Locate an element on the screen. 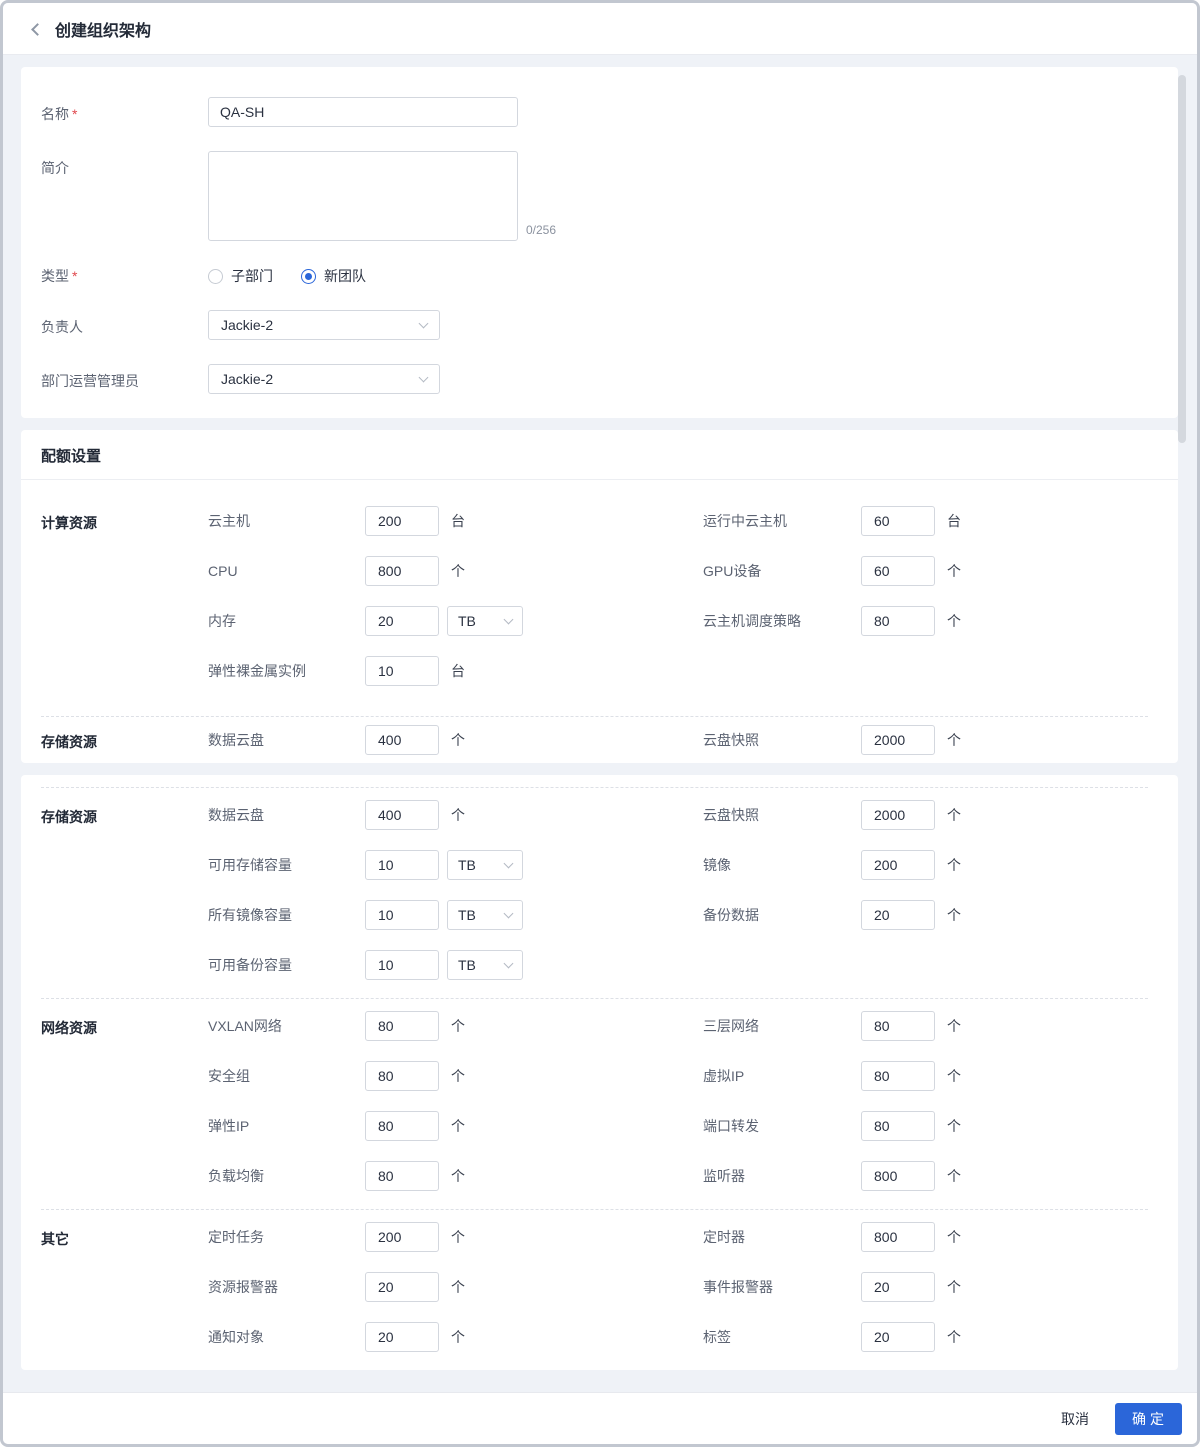  quota-cell: 可用备份容量 TB is located at coordinates (455, 965).